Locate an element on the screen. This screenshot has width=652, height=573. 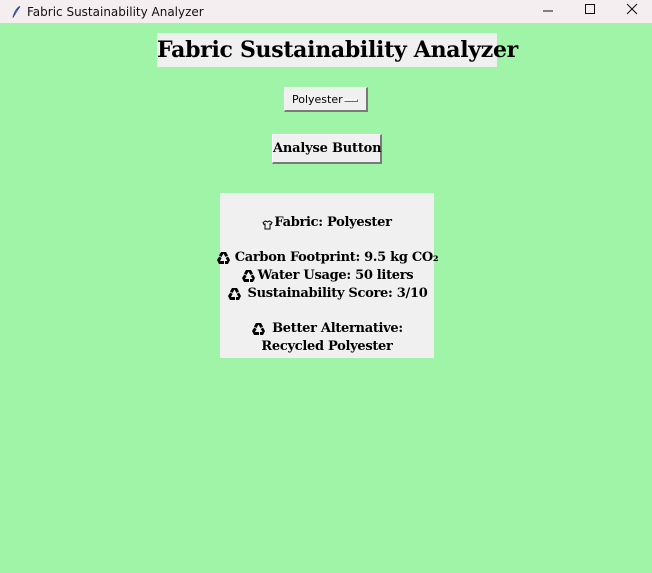
better-alternative-line: Better Alternative: is located at coordinates (327, 329).